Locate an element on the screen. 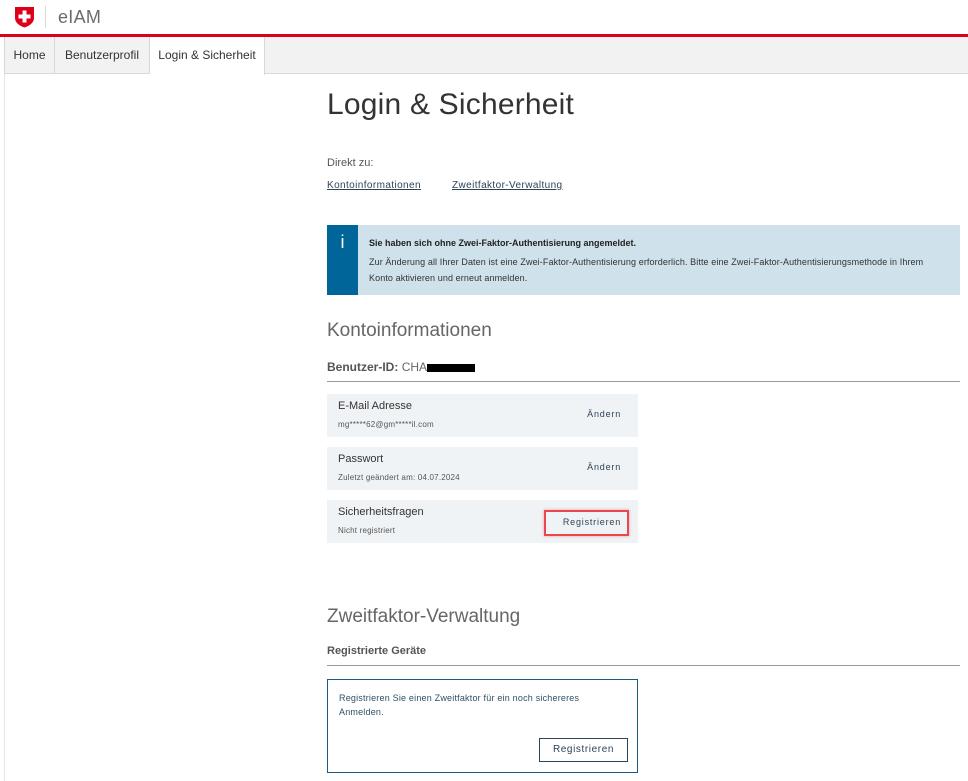 This screenshot has height=781, width=968. register-second-factor-button: Registrieren is located at coordinates (583, 750).